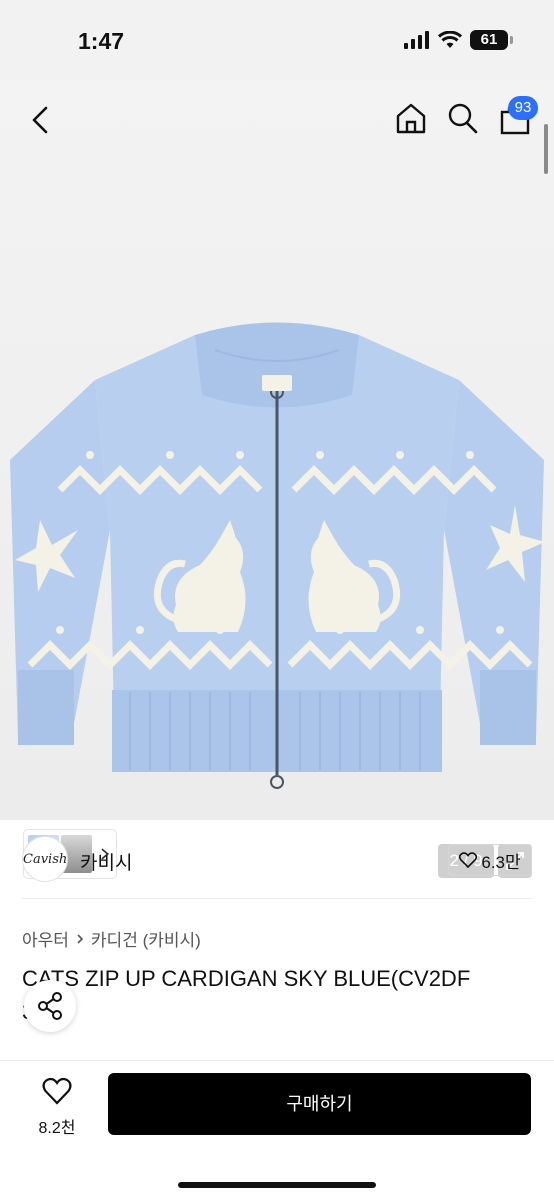 Image resolution: width=554 pixels, height=1200 pixels. I want to click on home-indicator, so click(277, 1185).